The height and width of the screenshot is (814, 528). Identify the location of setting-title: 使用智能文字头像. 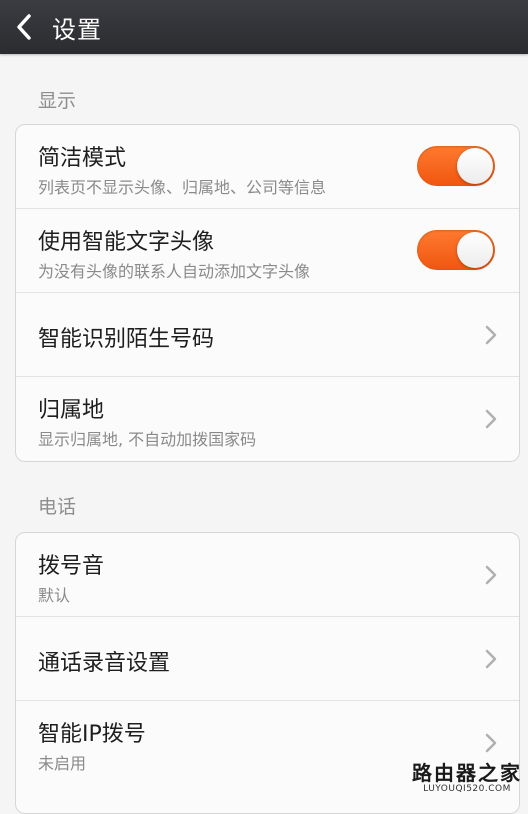
(126, 242).